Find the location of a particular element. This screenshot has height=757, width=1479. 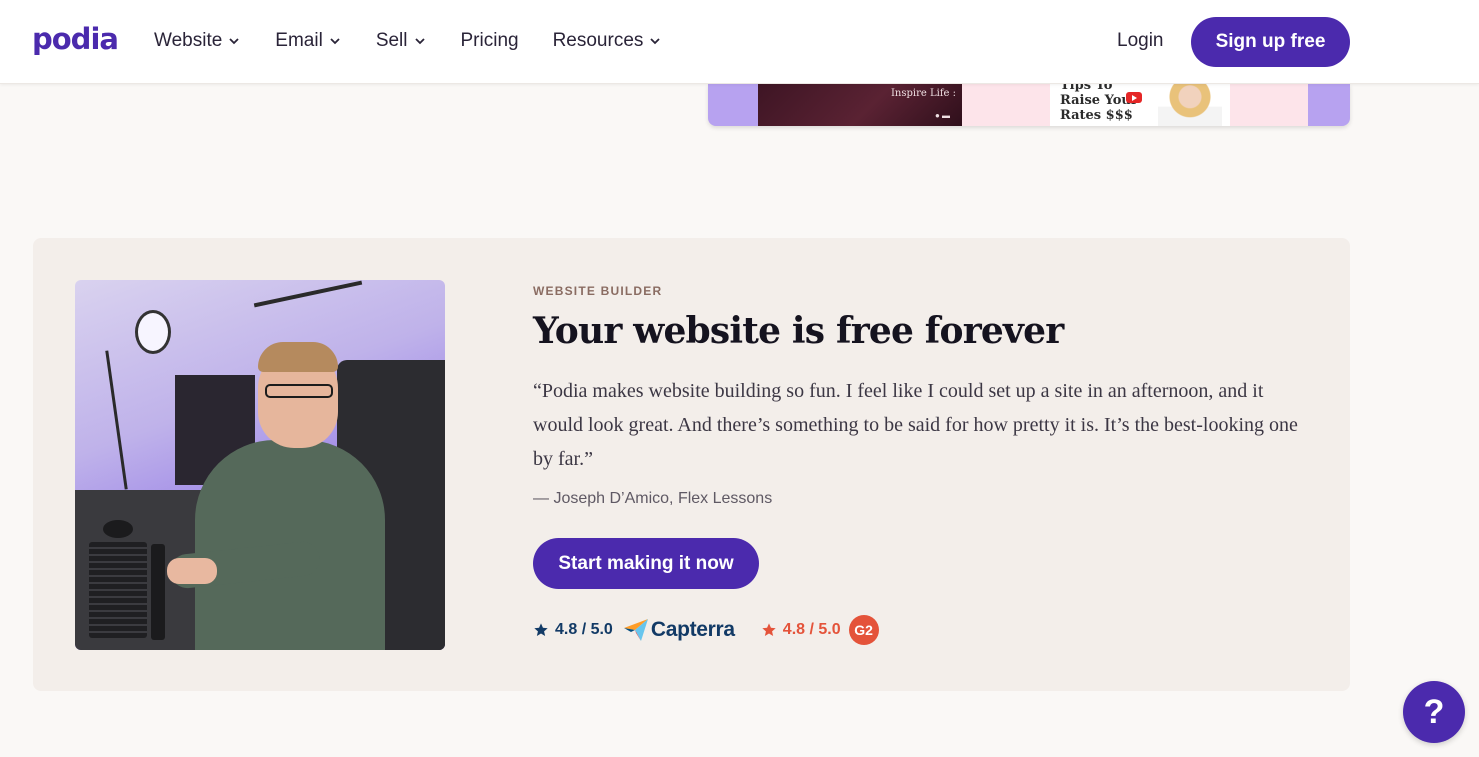

photo-person-hair is located at coordinates (298, 357).